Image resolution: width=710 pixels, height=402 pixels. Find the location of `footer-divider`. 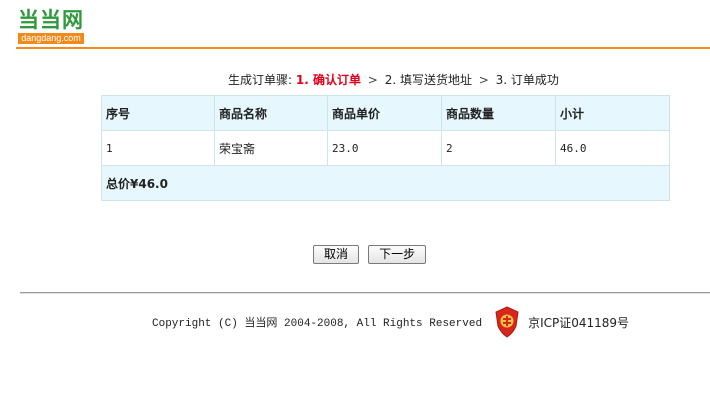

footer-divider is located at coordinates (365, 293).